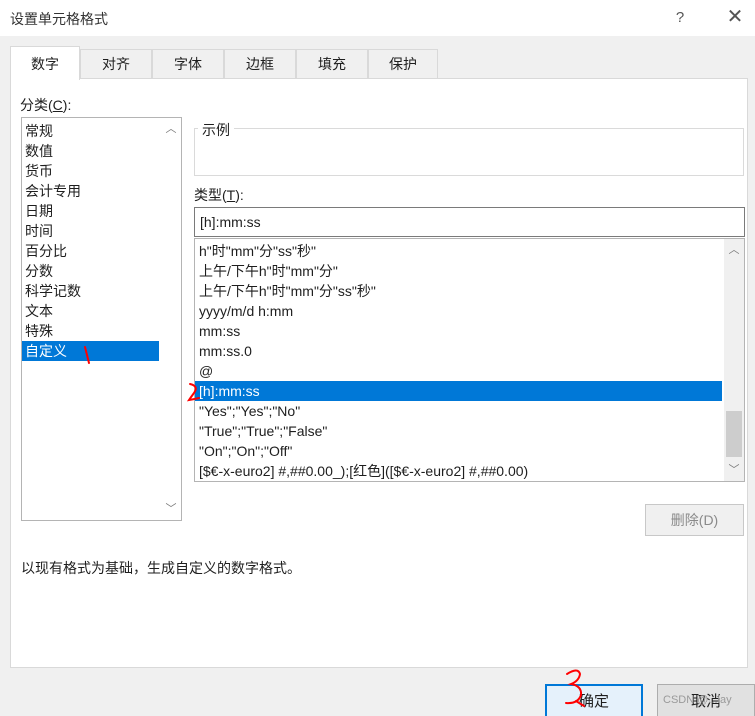 This screenshot has height=716, width=755. I want to click on scroll-thumb, so click(734, 434).